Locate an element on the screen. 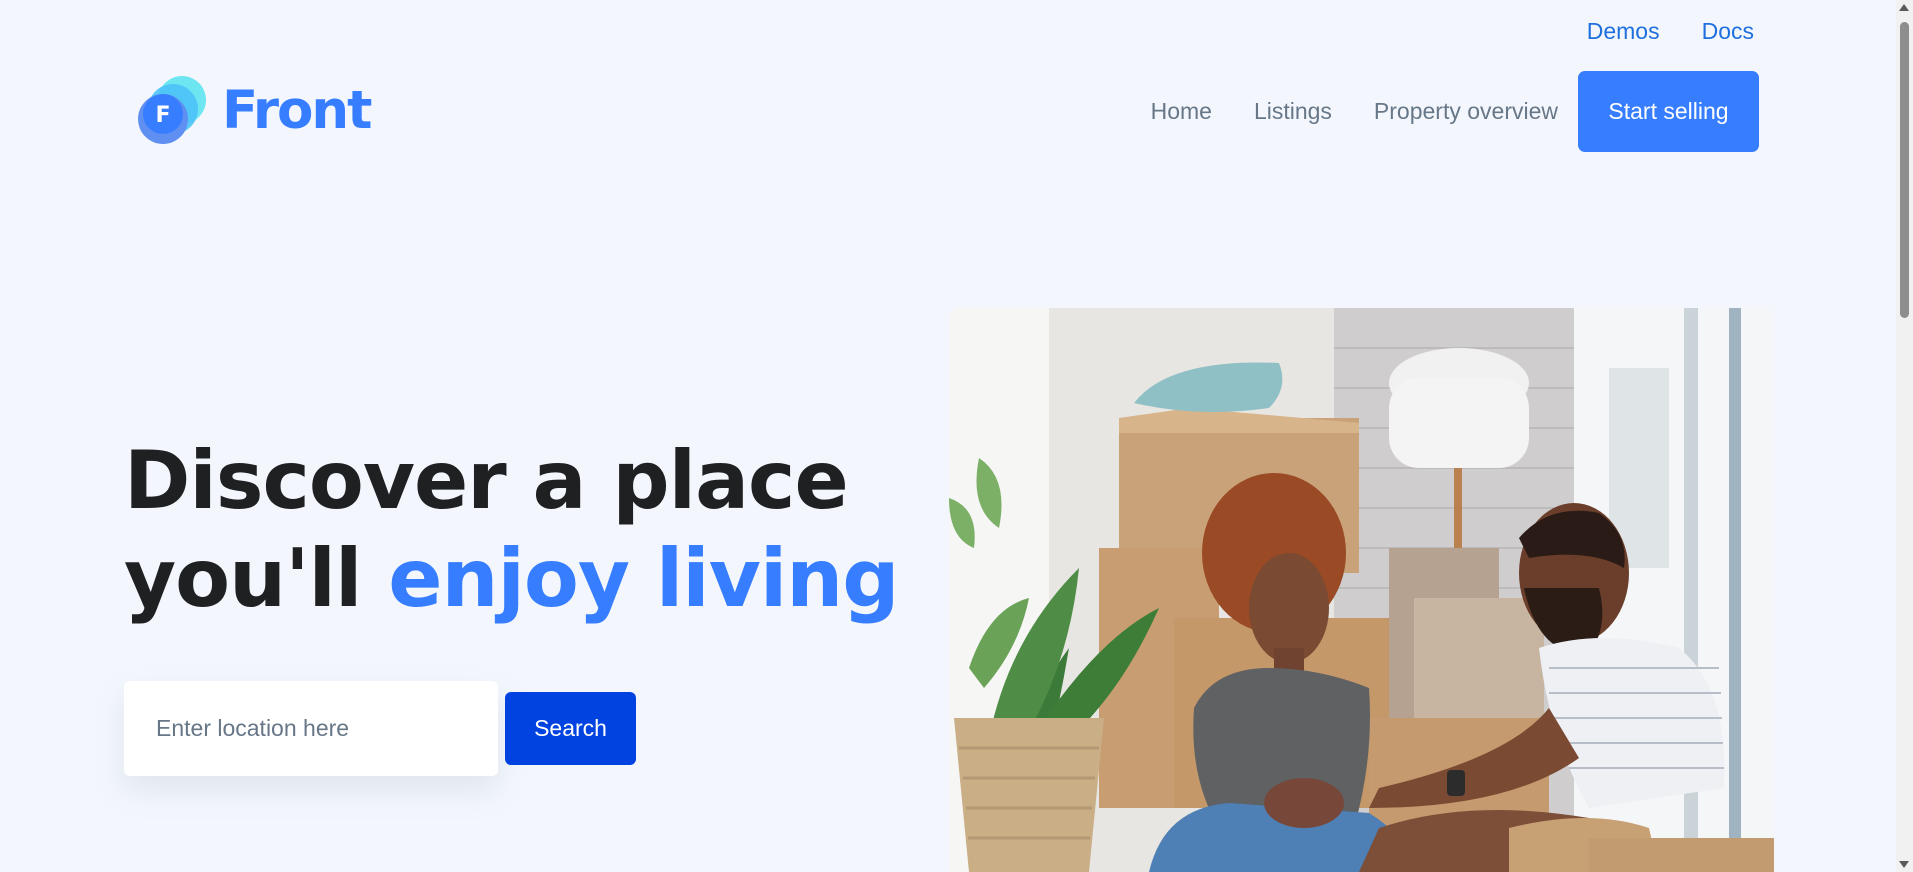 The height and width of the screenshot is (872, 1913). brand-logo: F Front is located at coordinates (254, 110).